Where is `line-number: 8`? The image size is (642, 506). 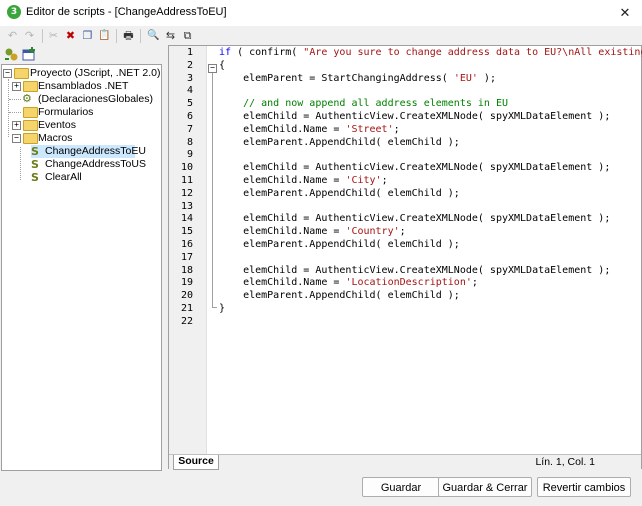 line-number: 8 is located at coordinates (189, 142).